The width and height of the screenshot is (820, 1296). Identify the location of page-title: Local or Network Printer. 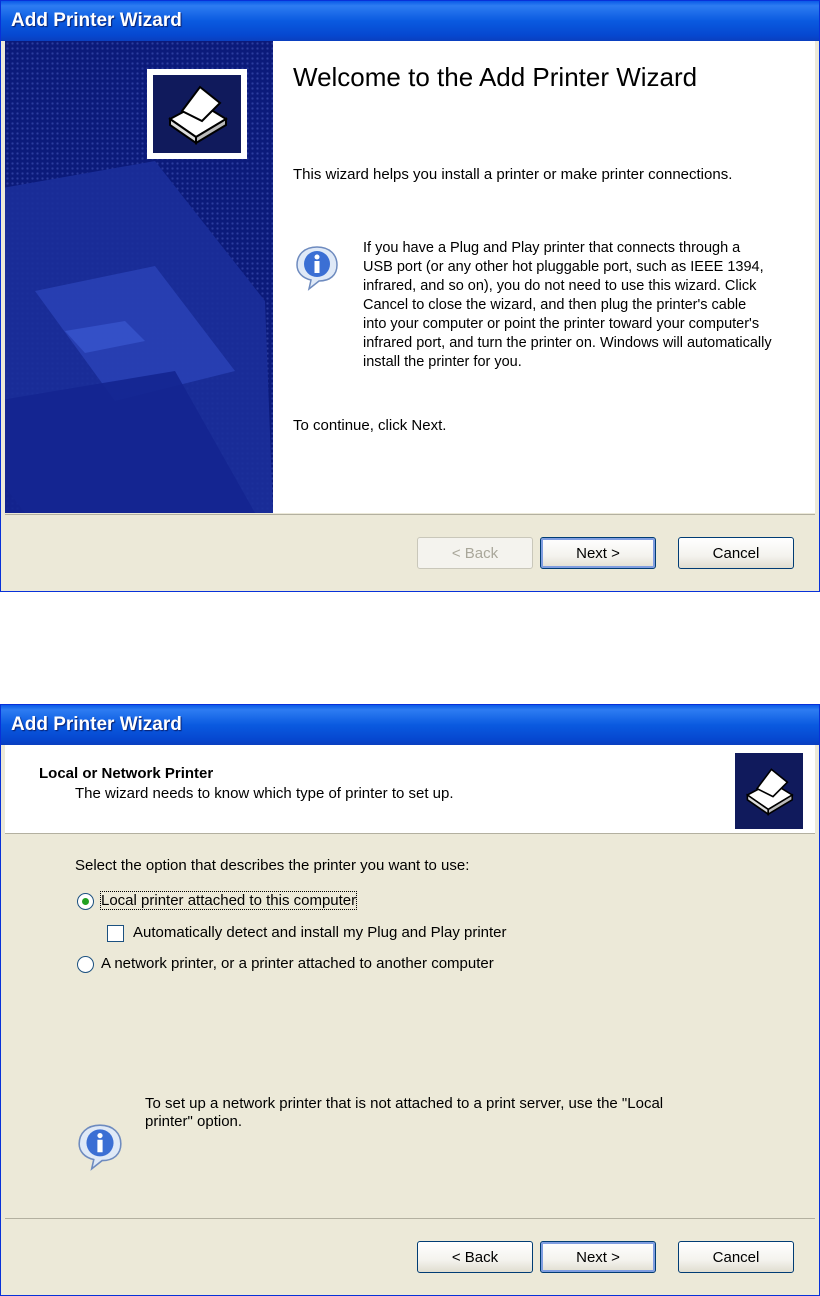
(126, 773).